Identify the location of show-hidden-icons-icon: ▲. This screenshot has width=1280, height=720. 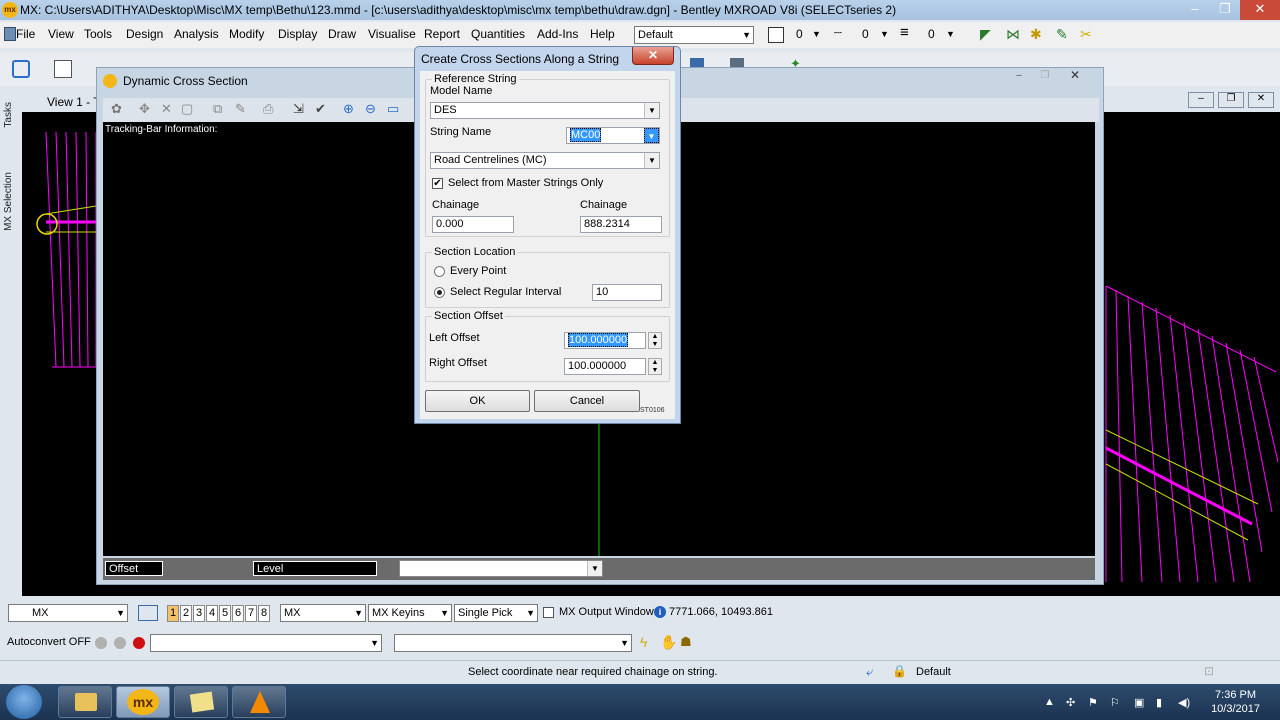
(1049, 702).